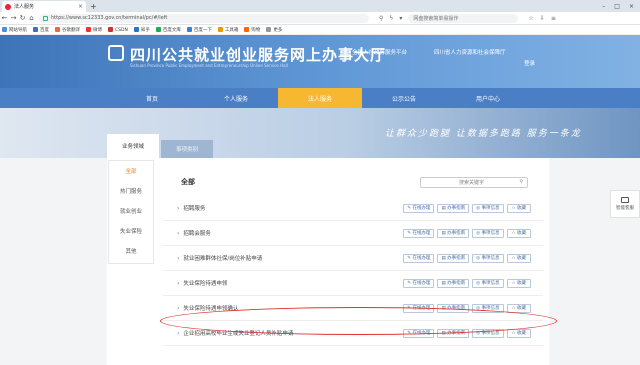  What do you see at coordinates (31, 18) in the screenshot?
I see `home-icon: ⌂` at bounding box center [31, 18].